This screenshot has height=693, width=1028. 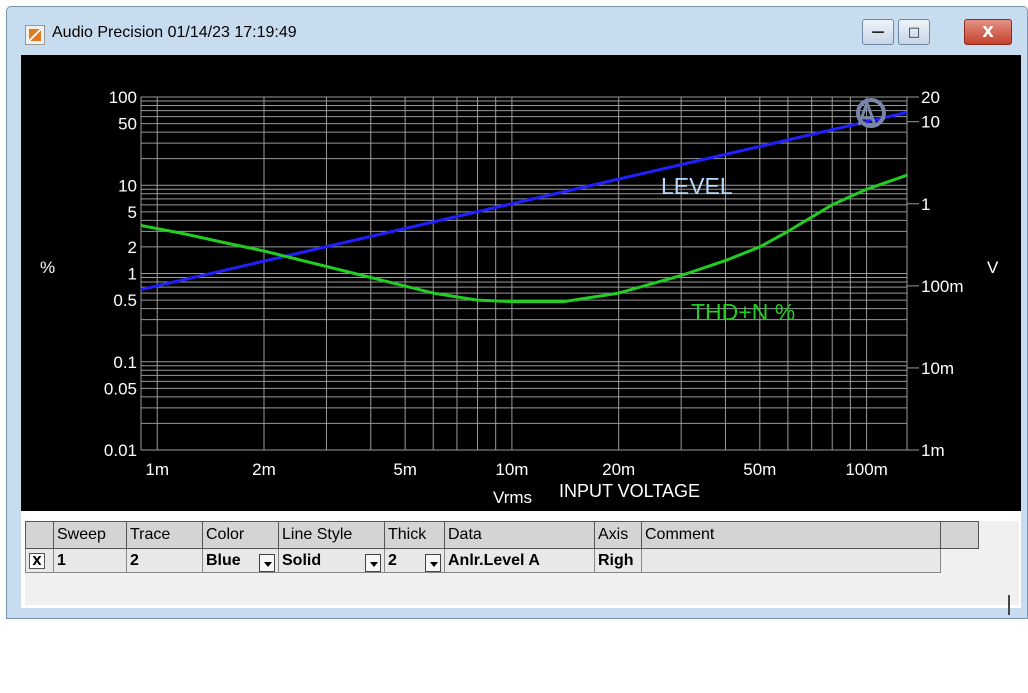 What do you see at coordinates (302, 560) in the screenshot?
I see `line-style-value: Solid` at bounding box center [302, 560].